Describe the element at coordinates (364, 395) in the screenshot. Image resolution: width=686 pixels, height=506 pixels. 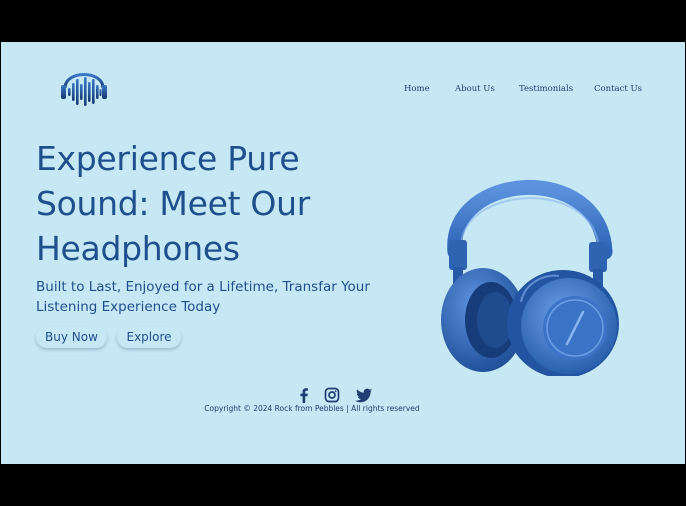
I see `twitter-icon` at that location.